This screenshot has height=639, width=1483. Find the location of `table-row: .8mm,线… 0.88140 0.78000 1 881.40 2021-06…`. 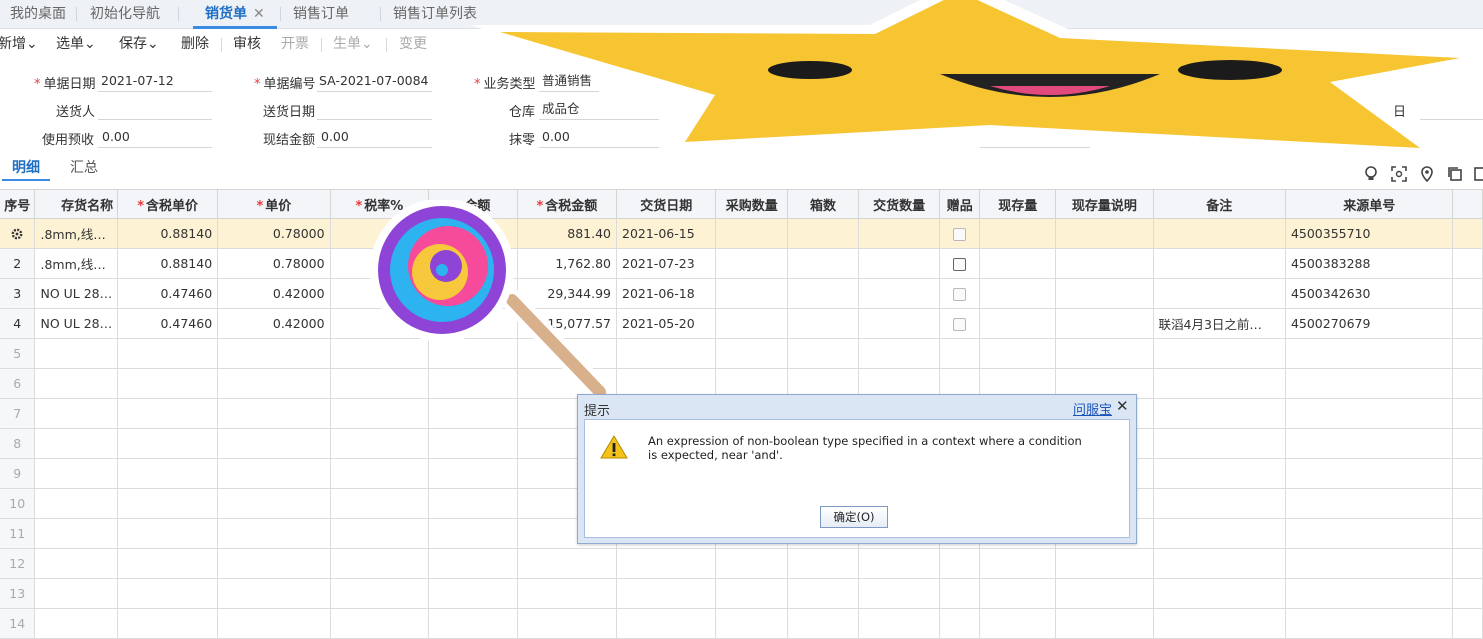

table-row: .8mm,线… 0.88140 0.78000 1 881.40 2021-06… is located at coordinates (741, 233).